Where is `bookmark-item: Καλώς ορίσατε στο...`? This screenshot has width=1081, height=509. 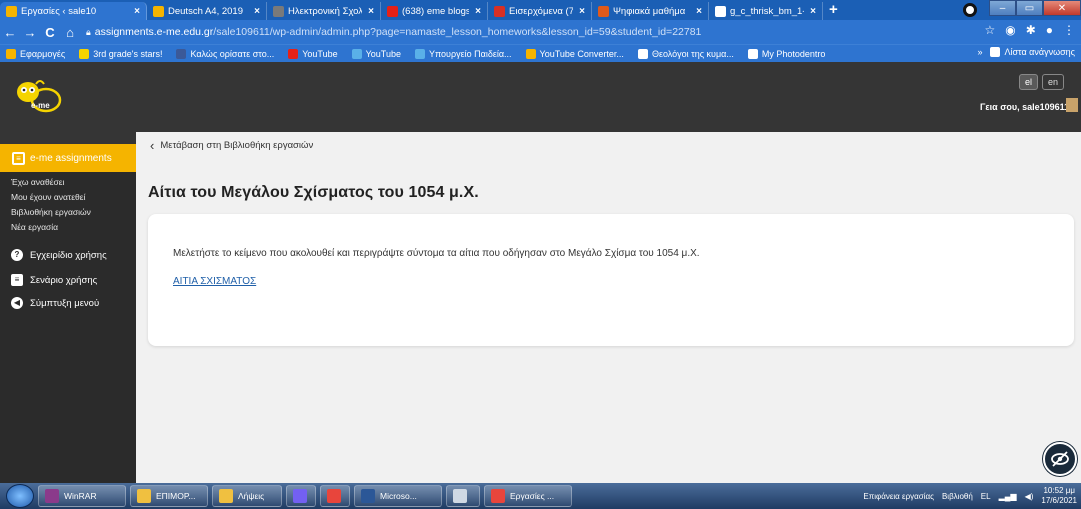
bookmark-item: Καλώς ορίσατε στο... is located at coordinates (225, 53).